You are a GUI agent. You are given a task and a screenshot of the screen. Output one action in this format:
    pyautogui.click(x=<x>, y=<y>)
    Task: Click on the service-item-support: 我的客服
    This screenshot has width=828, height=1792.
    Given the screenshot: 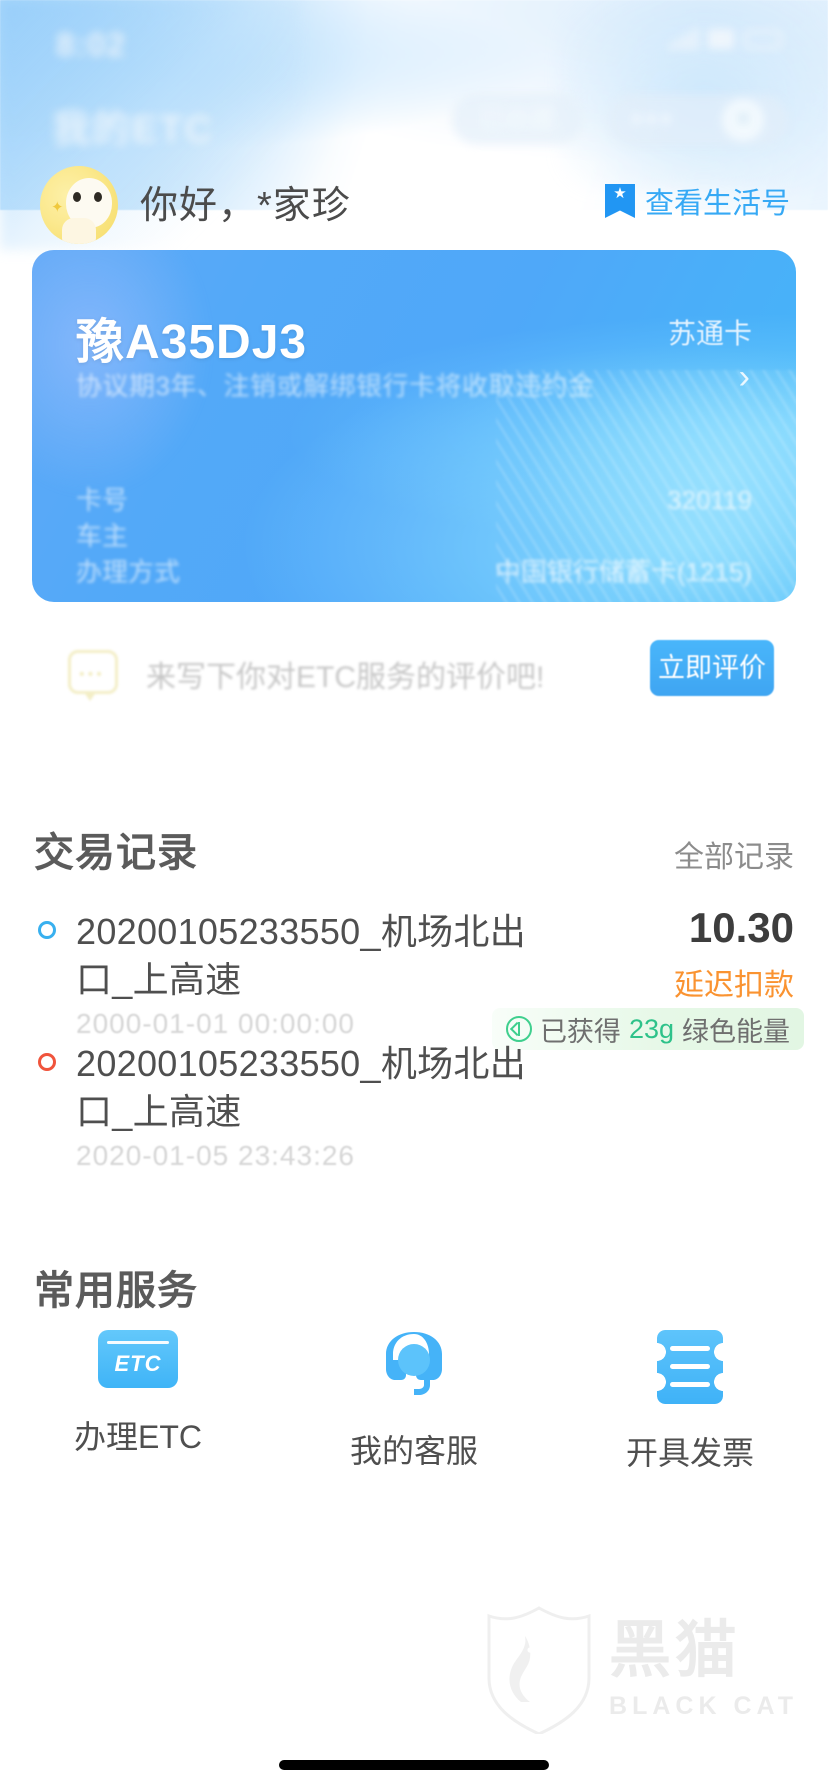 What is the action you would take?
    pyautogui.click(x=414, y=1402)
    